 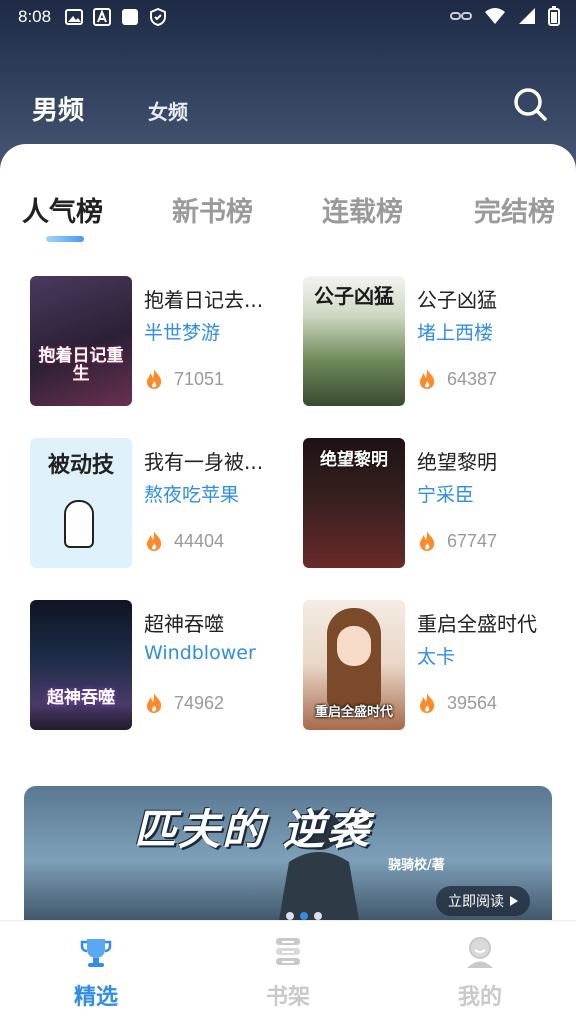 I want to click on book-title: 超神吞噬, so click(x=184, y=624).